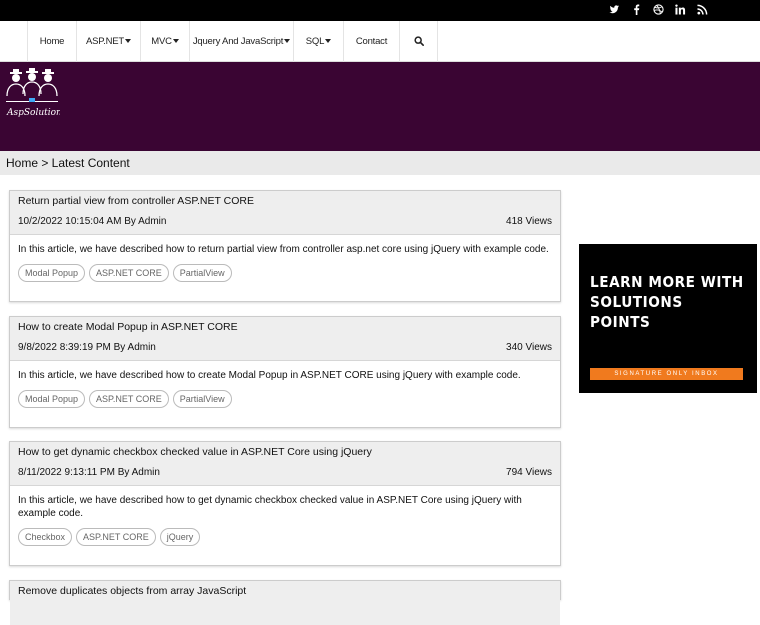 The width and height of the screenshot is (760, 625). What do you see at coordinates (315, 41) in the screenshot?
I see `nav-label: SQL` at bounding box center [315, 41].